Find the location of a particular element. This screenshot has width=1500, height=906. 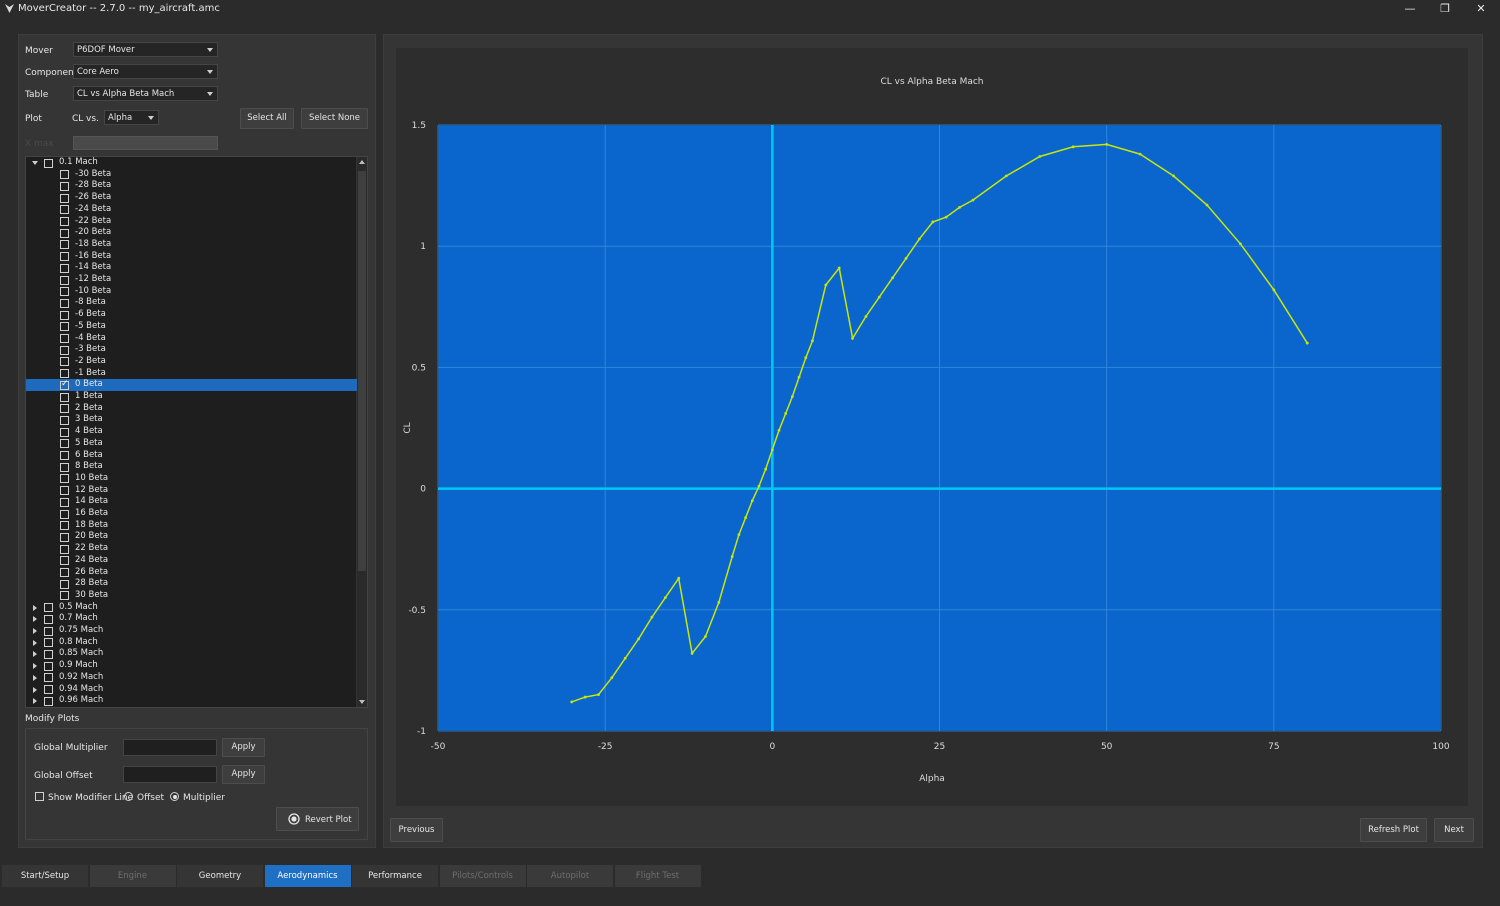

previous-button: Previous is located at coordinates (416, 830).